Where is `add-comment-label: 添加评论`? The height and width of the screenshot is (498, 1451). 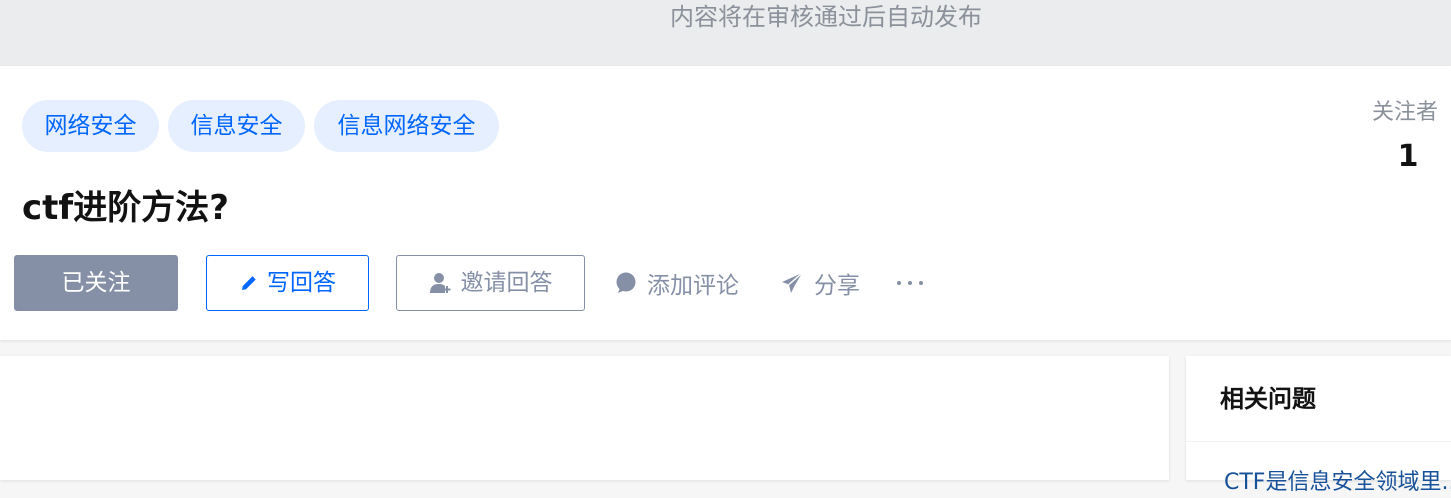 add-comment-label: 添加评论 is located at coordinates (693, 286).